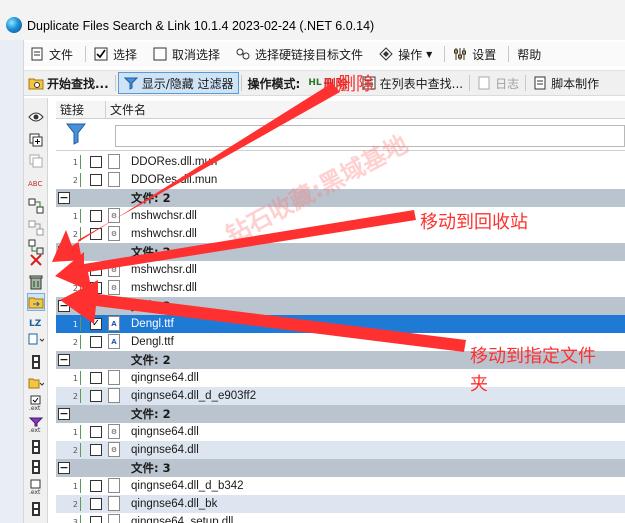 The width and height of the screenshot is (625, 523). I want to click on menu-separator, so click(445, 54).